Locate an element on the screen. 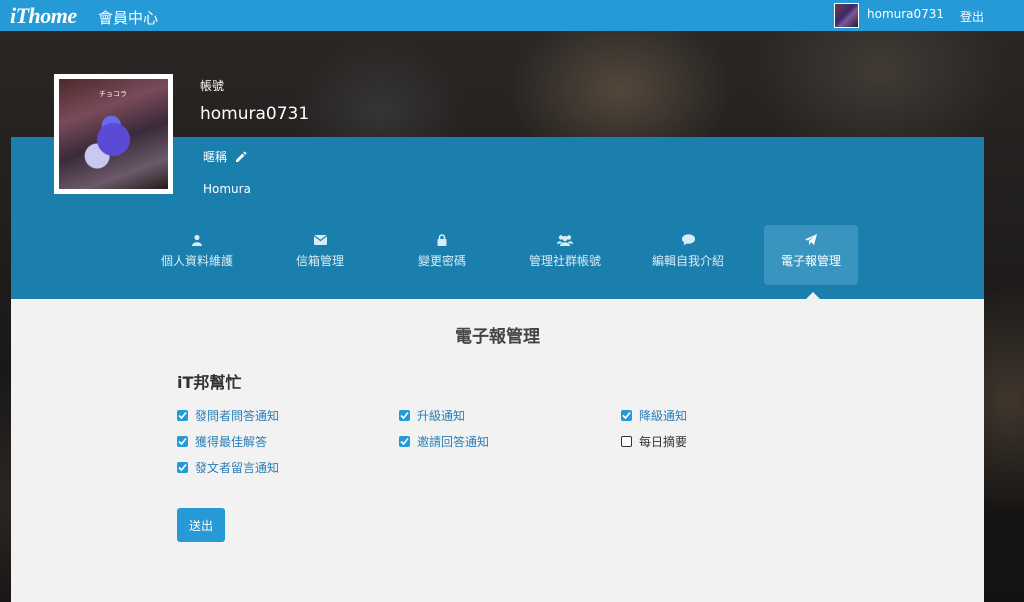  avatar-image: チョコラ is located at coordinates (113, 134).